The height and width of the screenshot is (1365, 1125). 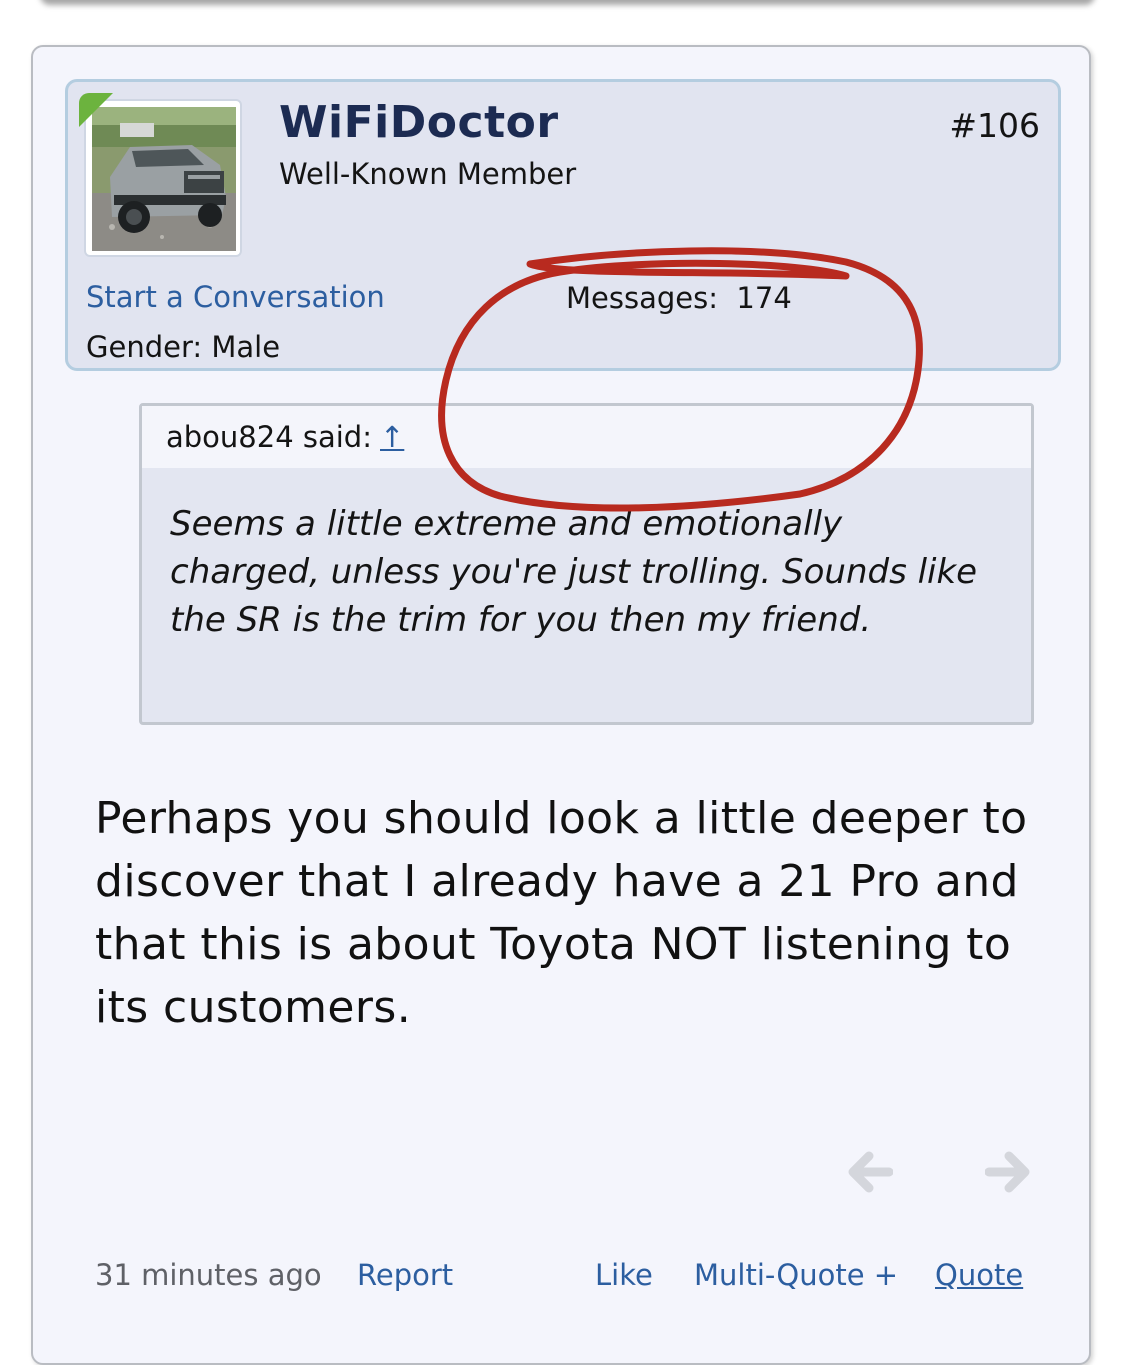 What do you see at coordinates (586, 437) in the screenshot?
I see `quote-header: abou824 said: ↑` at bounding box center [586, 437].